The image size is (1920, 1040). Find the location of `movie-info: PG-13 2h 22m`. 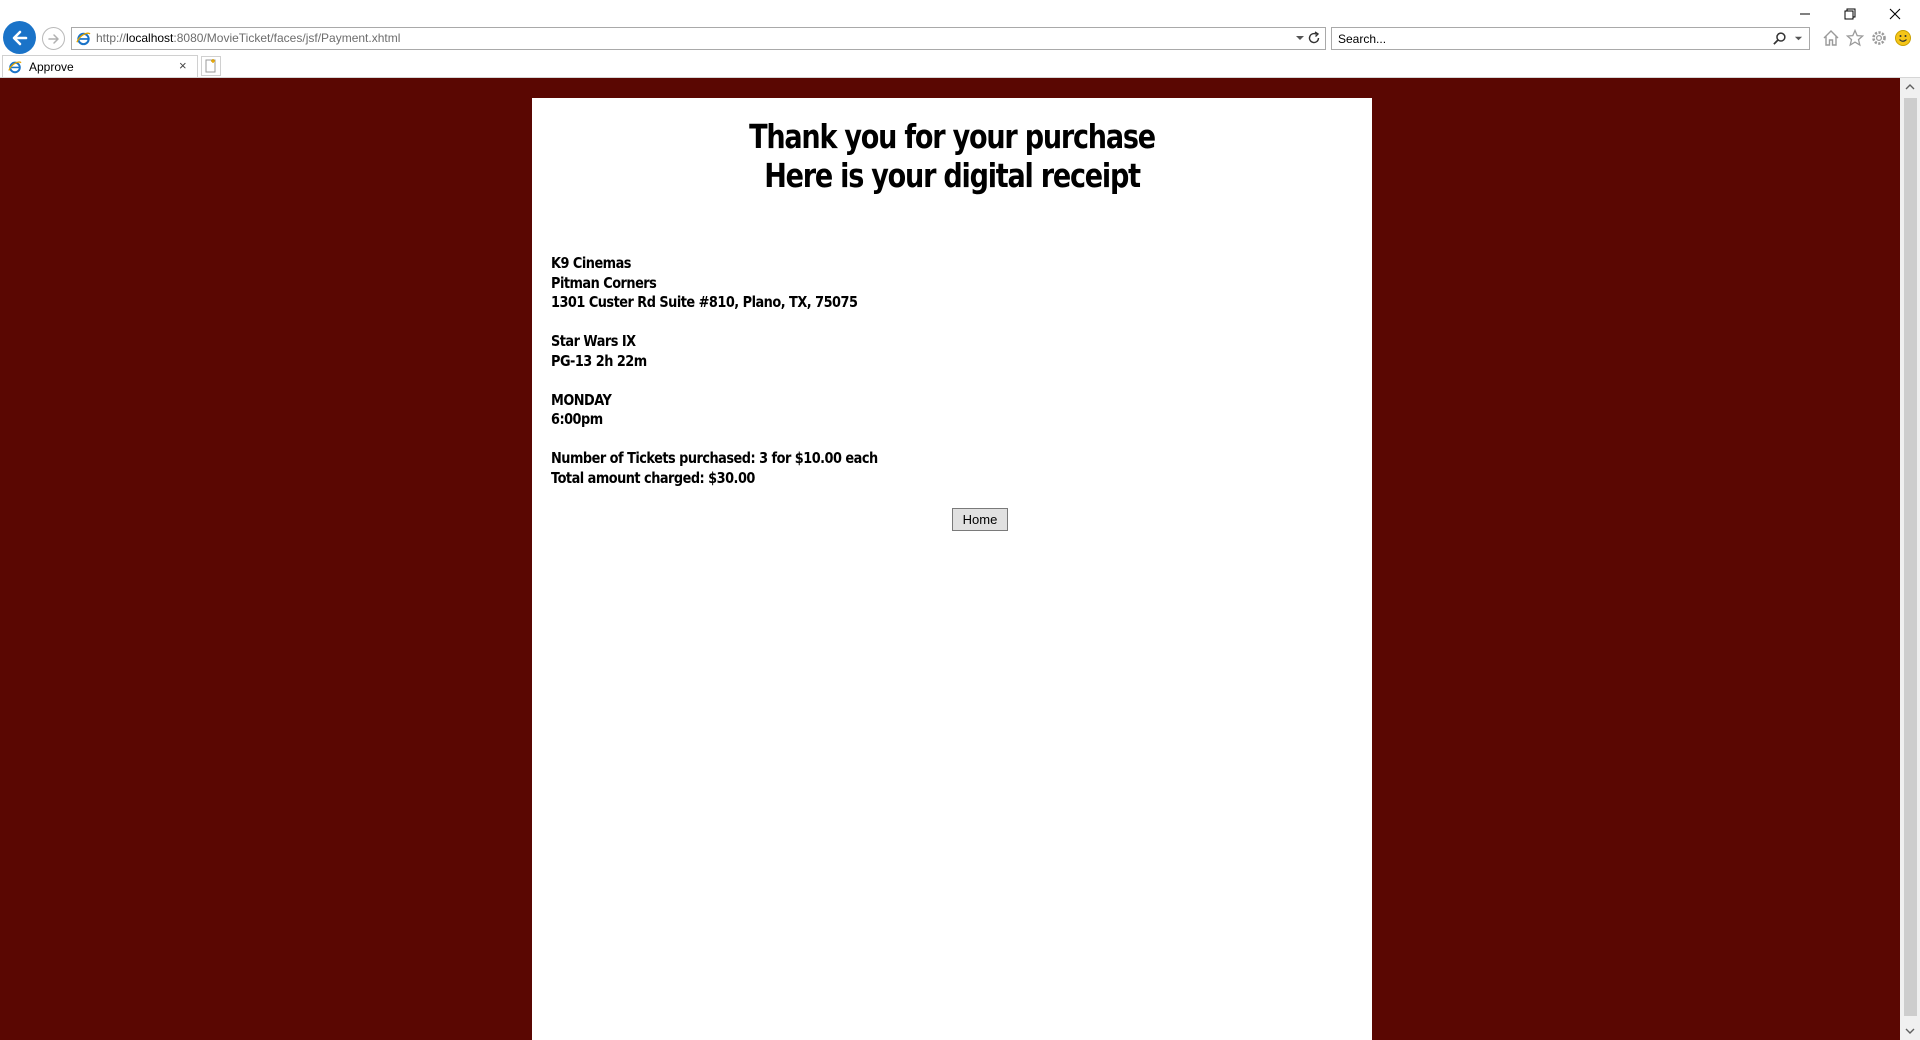

movie-info: PG-13 2h 22m is located at coordinates (599, 360).